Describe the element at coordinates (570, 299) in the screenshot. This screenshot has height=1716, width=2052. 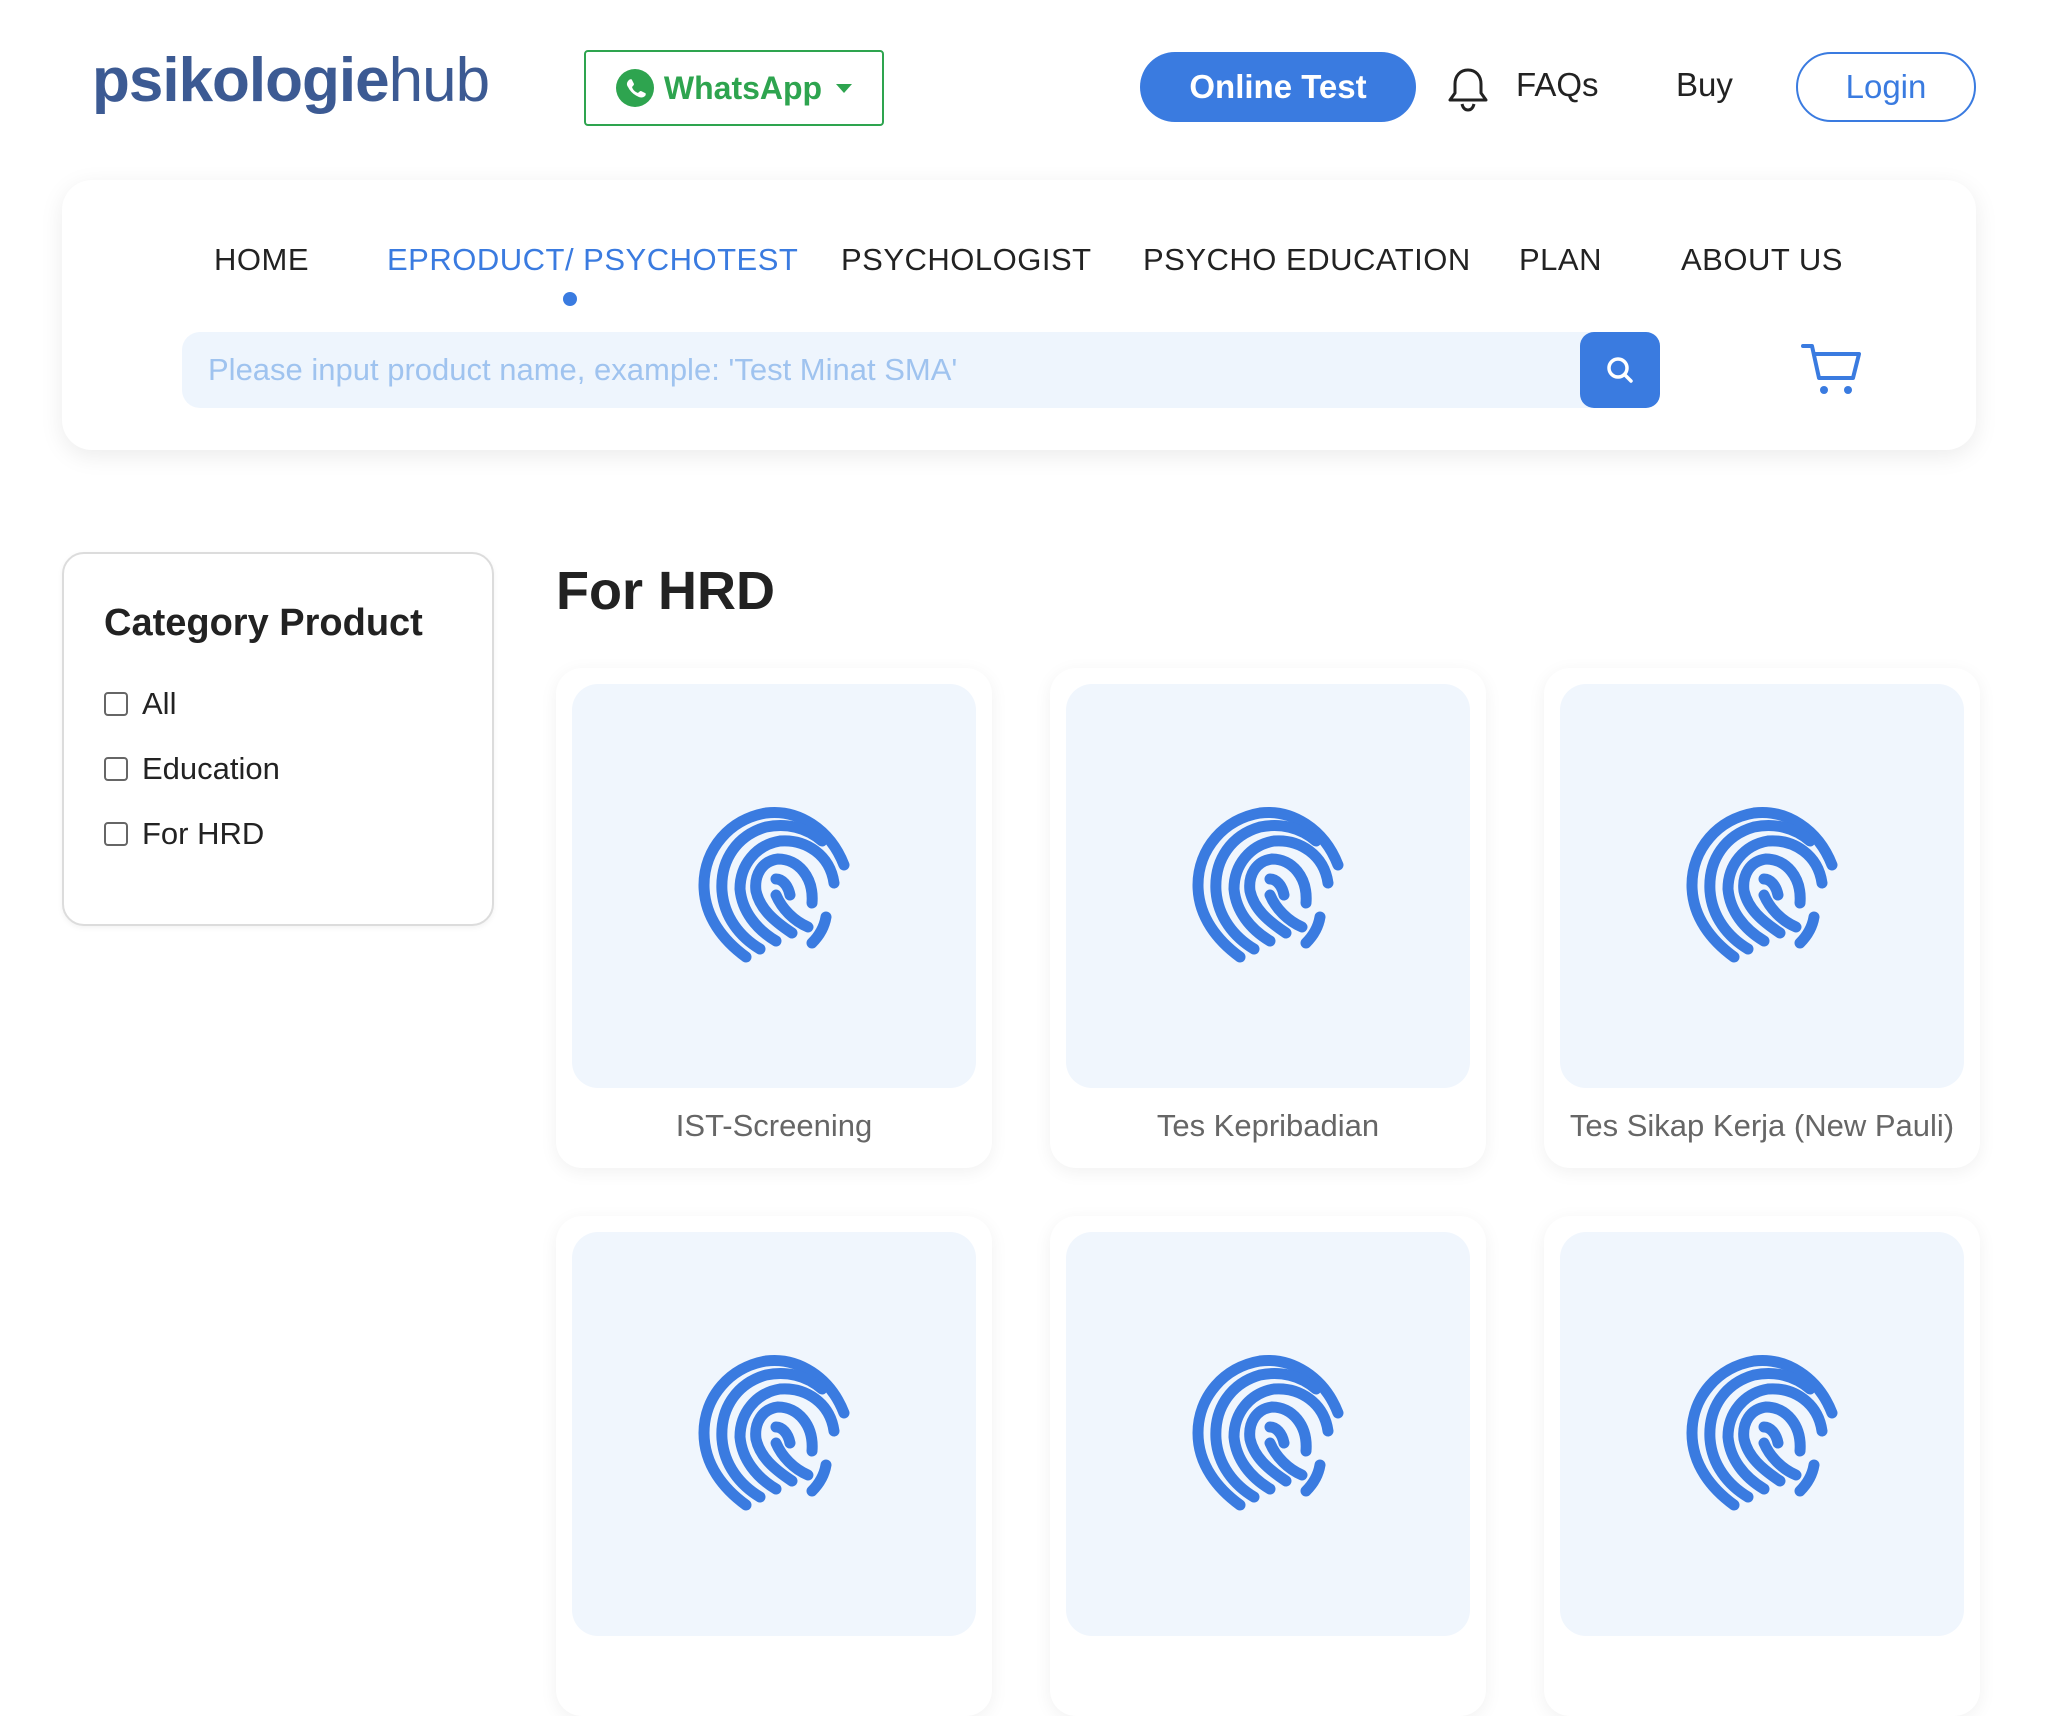
I see `active-nav-indicator` at that location.